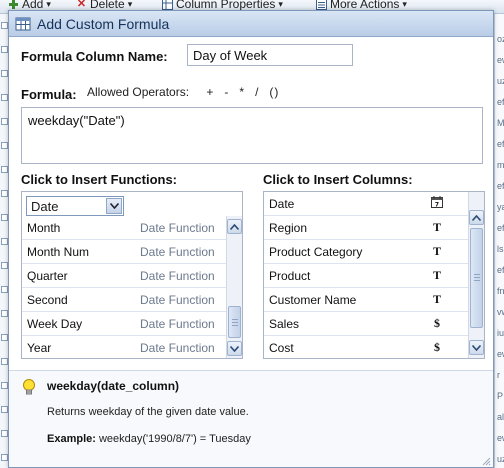  I want to click on function-list-item: Second Date Function, so click(124, 300).